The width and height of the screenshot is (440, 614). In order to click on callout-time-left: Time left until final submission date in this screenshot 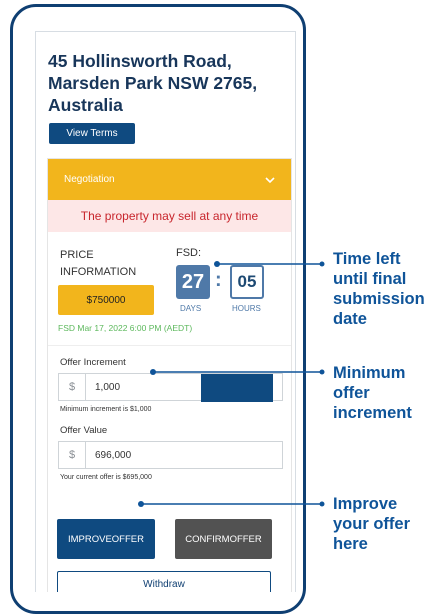, I will do `click(379, 289)`.